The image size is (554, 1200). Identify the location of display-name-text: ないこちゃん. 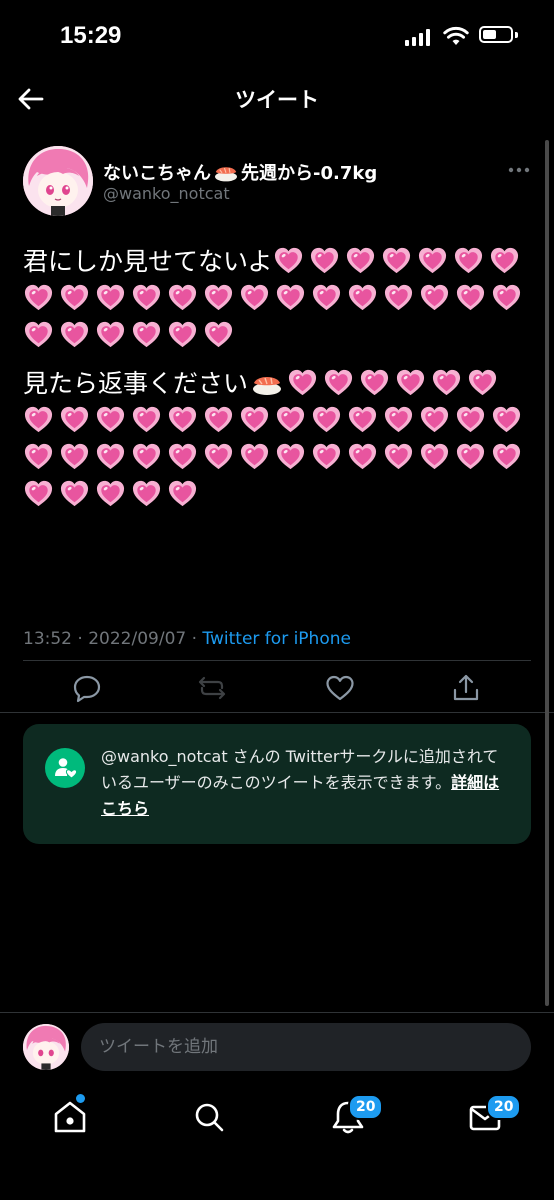
(157, 173).